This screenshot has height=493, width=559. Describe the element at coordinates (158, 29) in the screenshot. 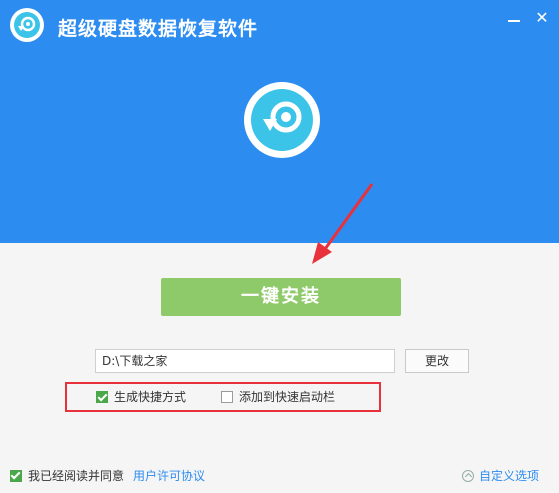

I see `window-title: 超级硬盘数据恢复软件` at that location.